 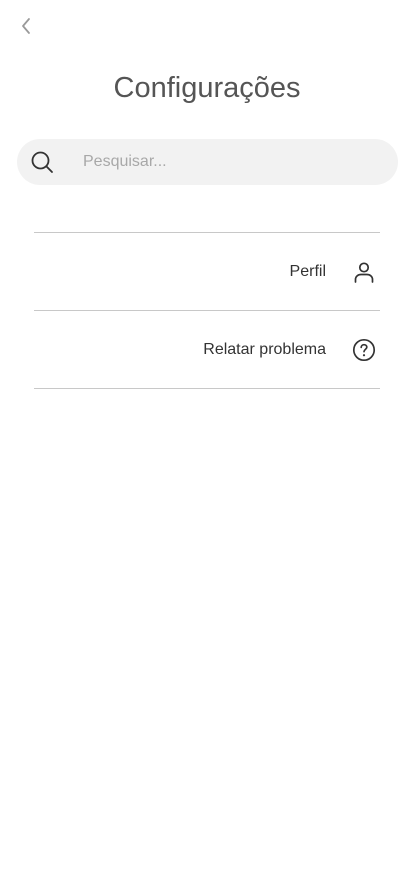 I want to click on search-bar, so click(x=207, y=162).